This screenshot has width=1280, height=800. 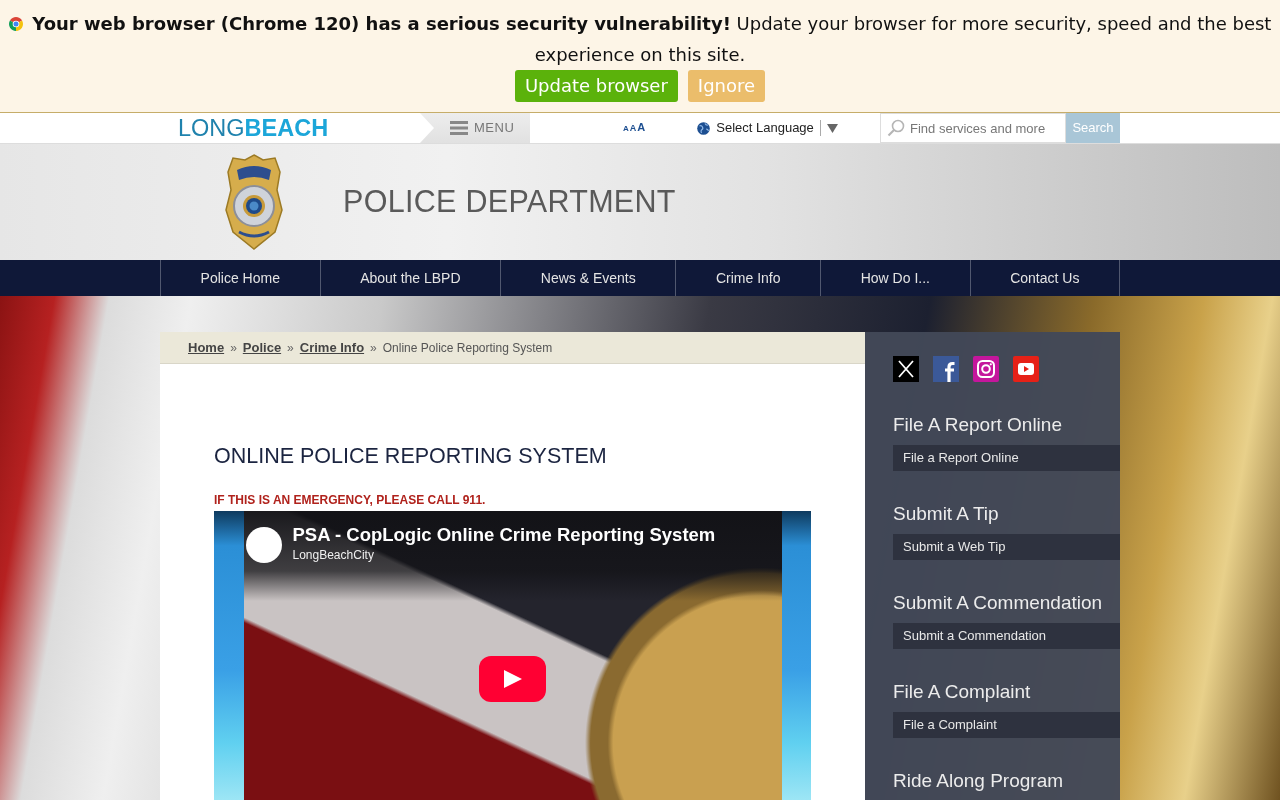 I want to click on police-badge-logo, so click(x=254, y=202).